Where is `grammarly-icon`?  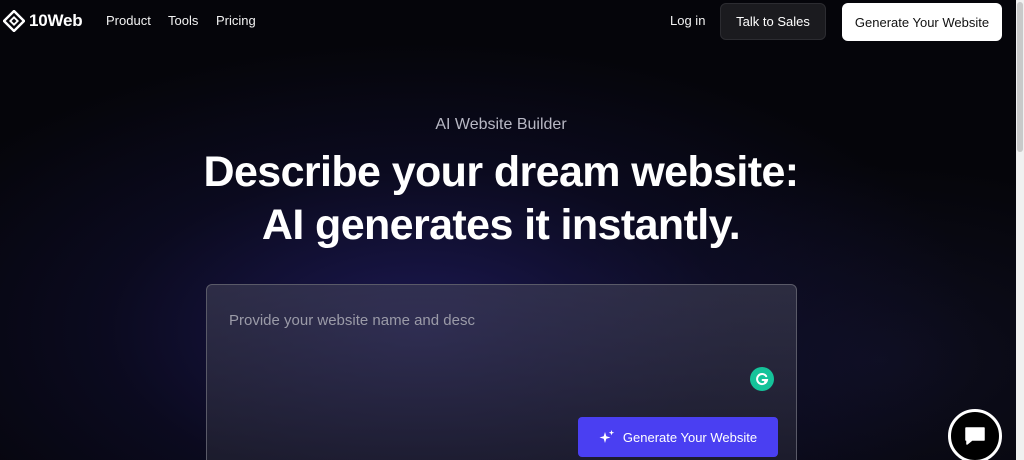 grammarly-icon is located at coordinates (762, 379).